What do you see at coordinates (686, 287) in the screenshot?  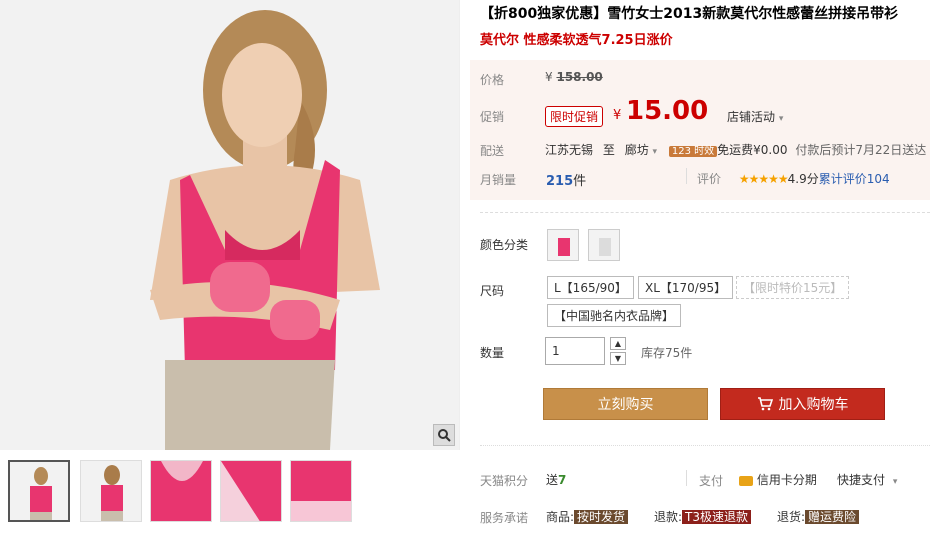 I see `size-option-xl: XL【170/95】` at bounding box center [686, 287].